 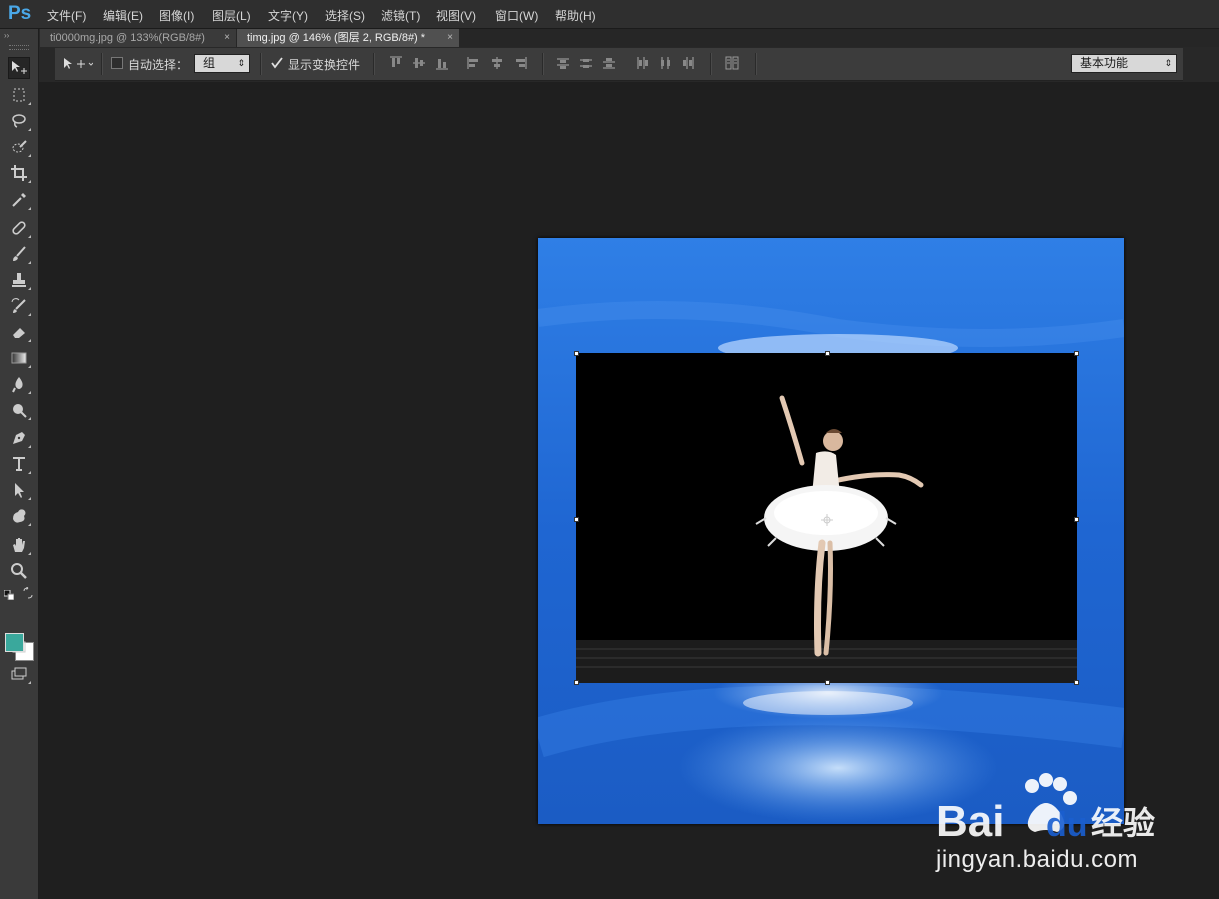 I want to click on align-top-icon, so click(x=396, y=63).